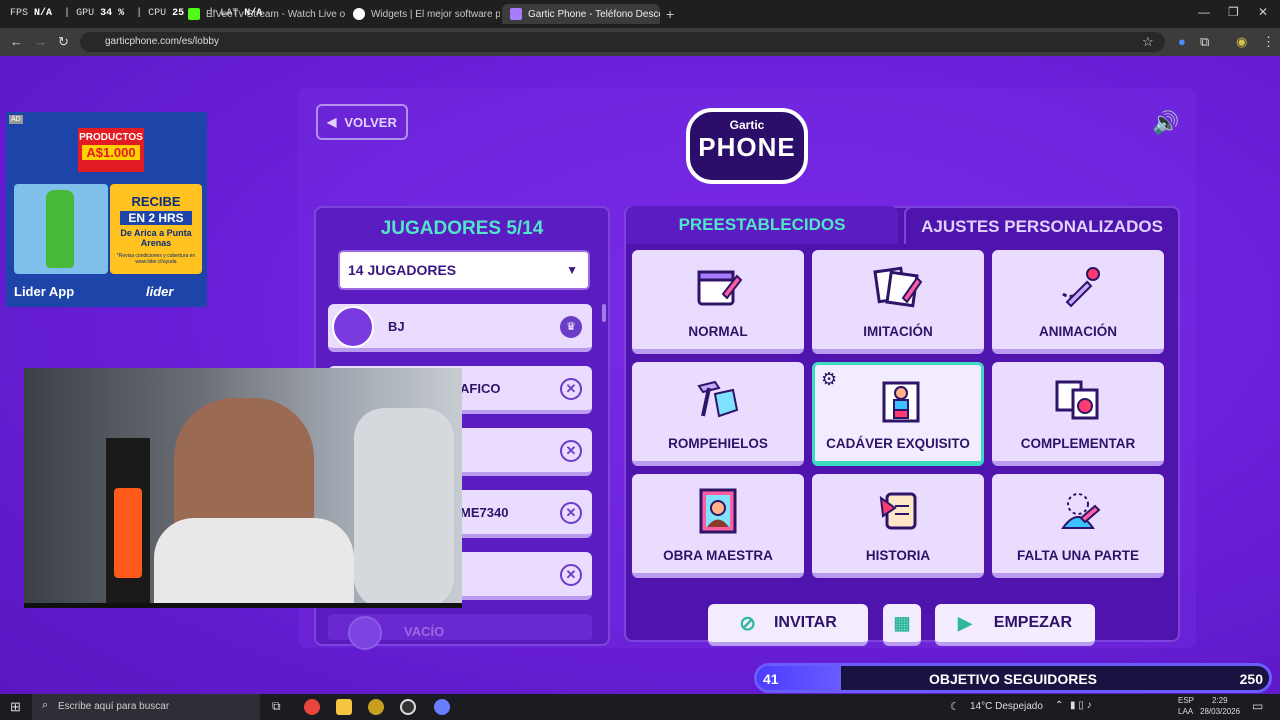  I want to click on menu-dots-icon: ⋮, so click(1268, 42).